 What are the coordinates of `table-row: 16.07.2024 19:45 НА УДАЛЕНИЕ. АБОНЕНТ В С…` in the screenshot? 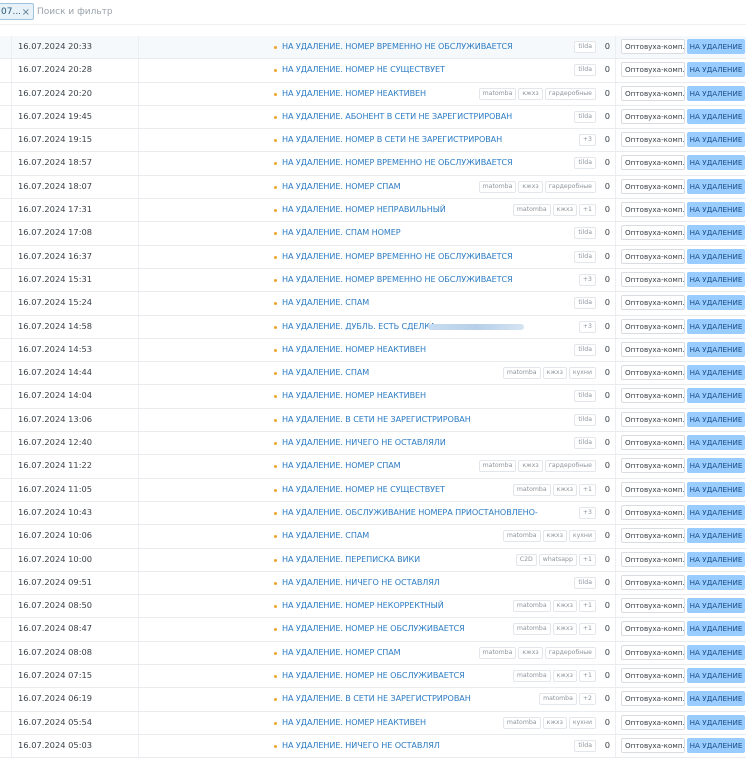 It's located at (373, 117).